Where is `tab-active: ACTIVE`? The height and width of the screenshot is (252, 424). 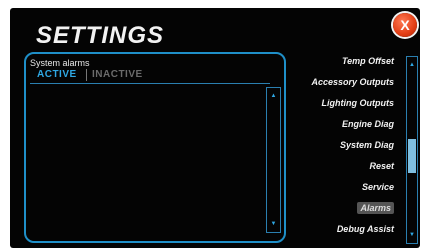 tab-active: ACTIVE is located at coordinates (57, 74).